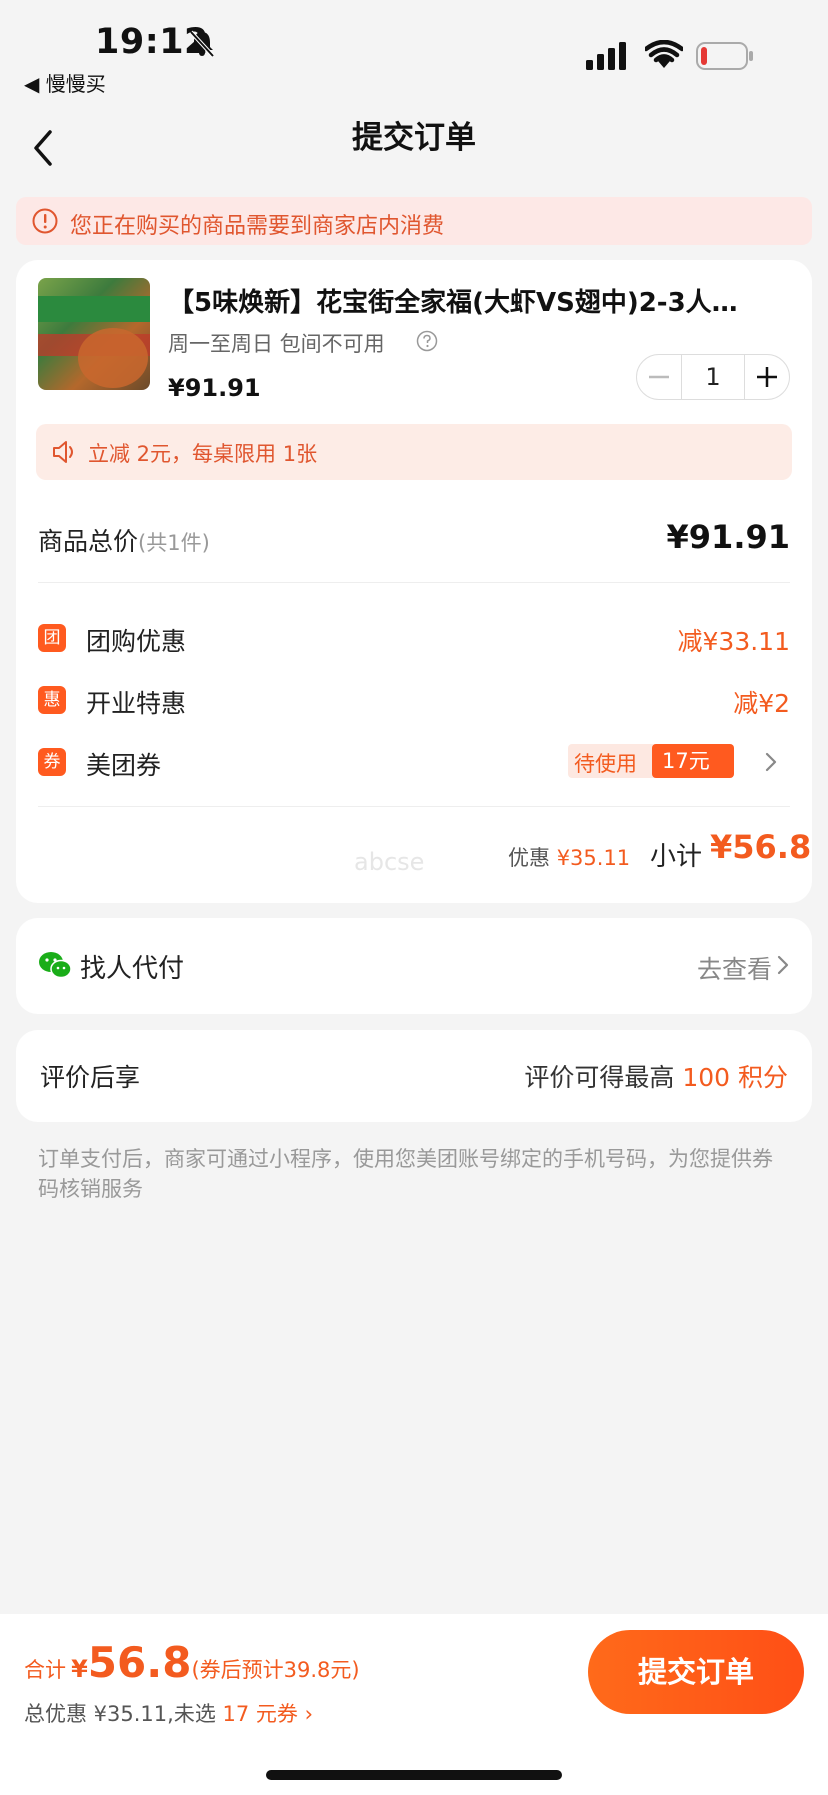  What do you see at coordinates (124, 765) in the screenshot?
I see `coupon-label: 美团券` at bounding box center [124, 765].